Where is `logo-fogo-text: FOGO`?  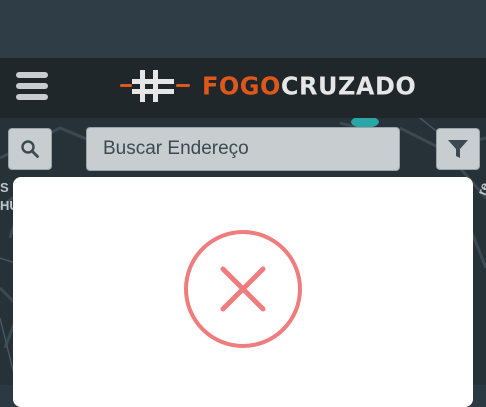
logo-fogo-text: FOGO is located at coordinates (241, 86).